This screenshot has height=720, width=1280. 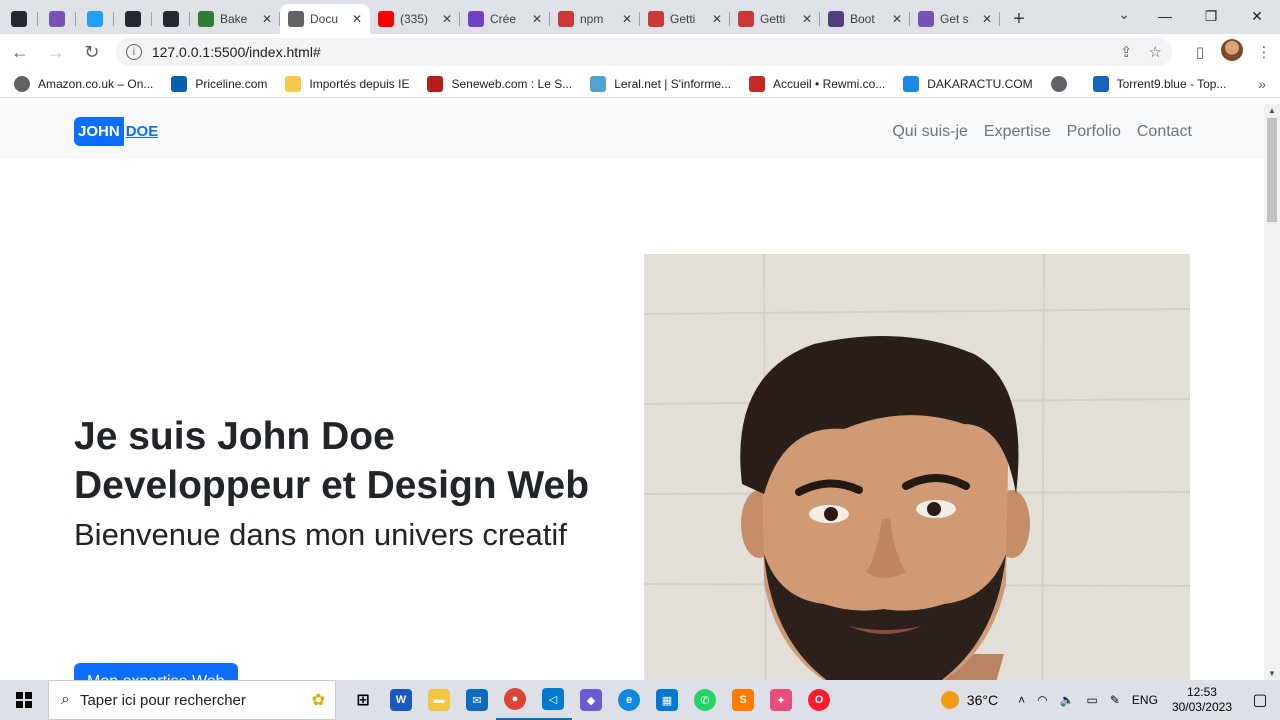 What do you see at coordinates (116, 131) in the screenshot?
I see `site-brand-link: JOHN DOE` at bounding box center [116, 131].